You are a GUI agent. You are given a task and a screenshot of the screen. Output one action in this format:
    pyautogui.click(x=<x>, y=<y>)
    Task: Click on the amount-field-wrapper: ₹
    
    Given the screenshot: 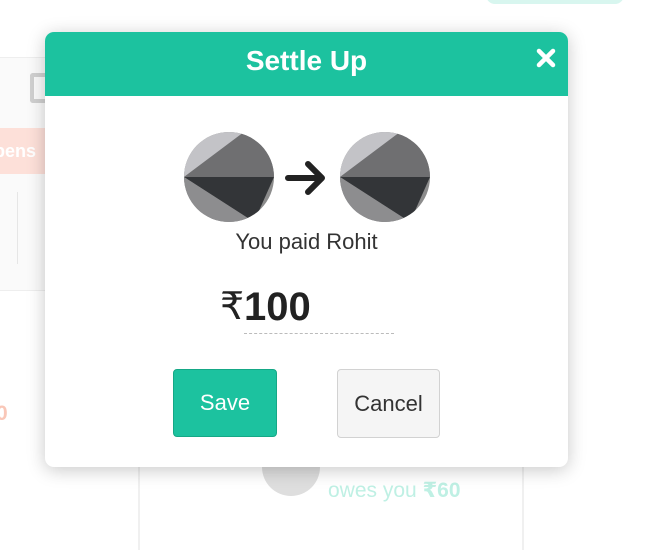 What is the action you would take?
    pyautogui.click(x=310, y=308)
    